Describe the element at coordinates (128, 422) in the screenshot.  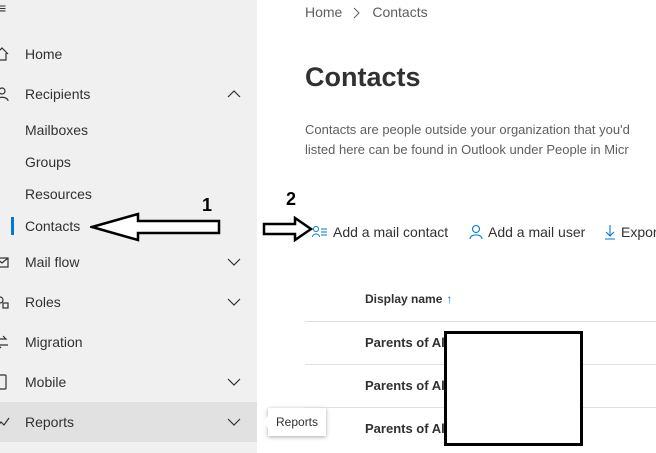
I see `nav-item-reports: Reports` at that location.